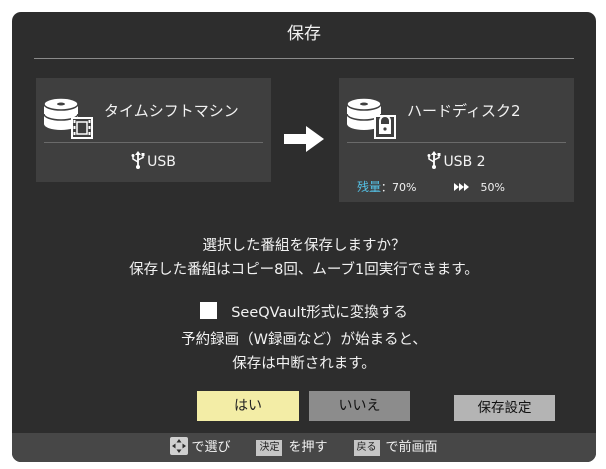  Describe the element at coordinates (304, 270) in the screenshot. I see `copy-info-message: 保存した番組はコピー8回、ムーブ1回実行できます。` at that location.